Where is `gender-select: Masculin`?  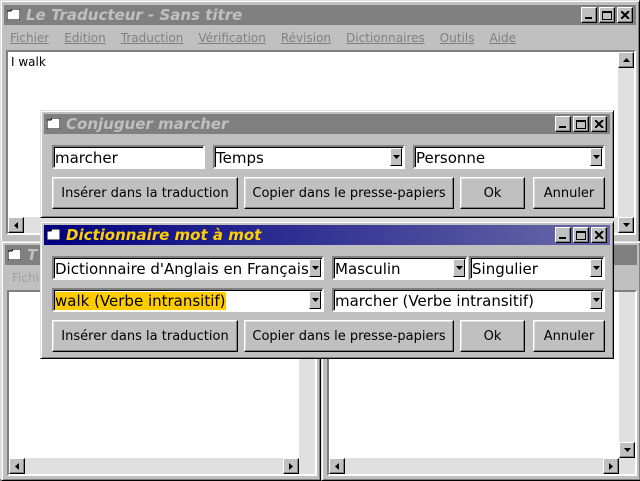 gender-select: Masculin is located at coordinates (400, 268).